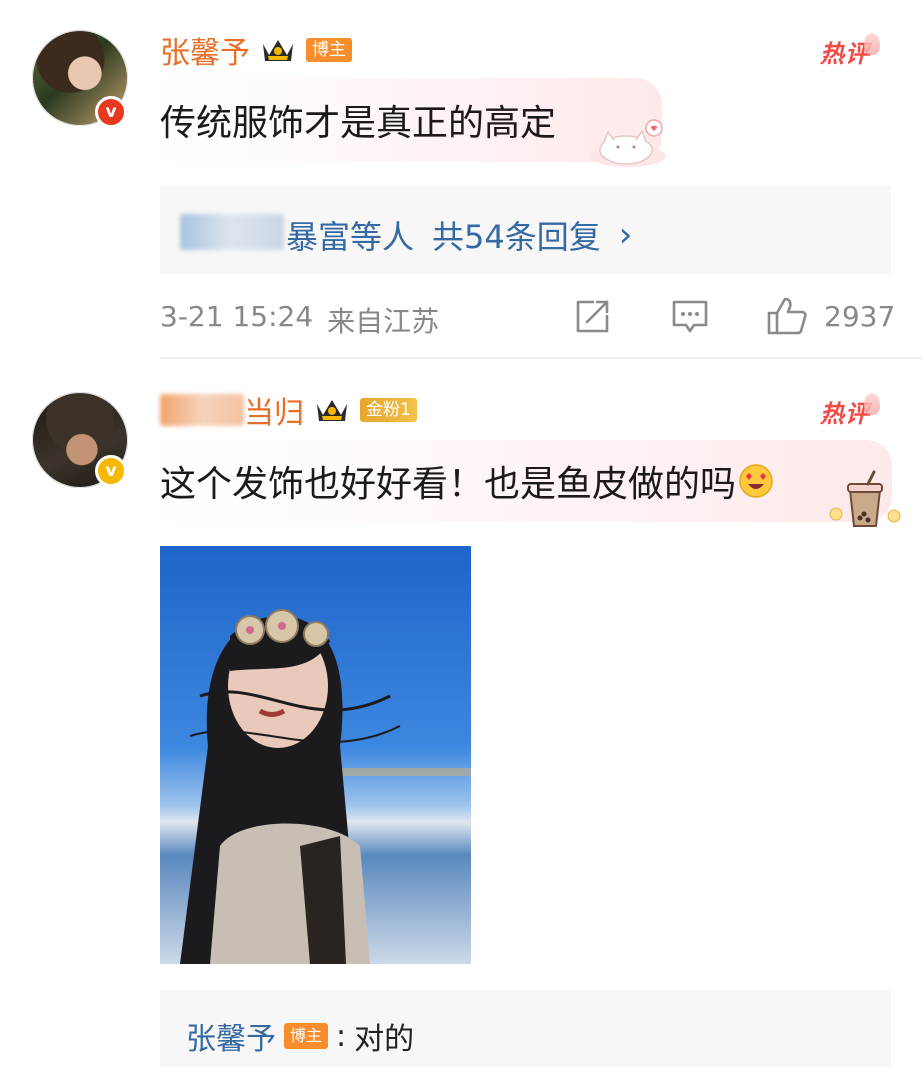 The image size is (922, 1067). Describe the element at coordinates (384, 1039) in the screenshot. I see `reply-text: 对的` at that location.